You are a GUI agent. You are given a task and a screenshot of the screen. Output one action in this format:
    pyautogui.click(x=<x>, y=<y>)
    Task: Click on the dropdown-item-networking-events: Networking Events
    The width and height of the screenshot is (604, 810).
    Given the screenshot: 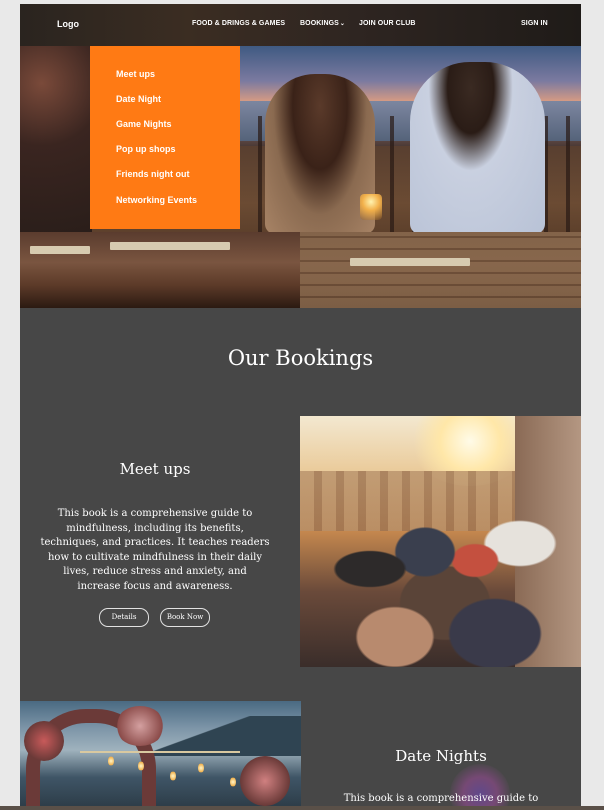 What is the action you would take?
    pyautogui.click(x=156, y=200)
    